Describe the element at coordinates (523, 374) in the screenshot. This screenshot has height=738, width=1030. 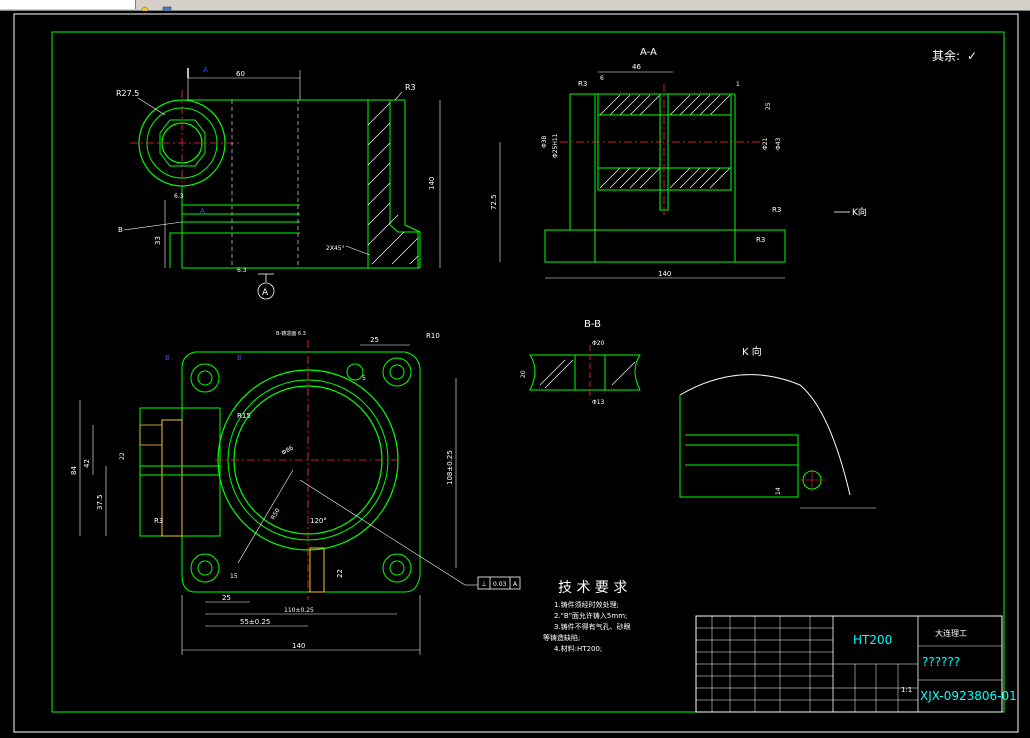
I see `svg-text: 20` at that location.